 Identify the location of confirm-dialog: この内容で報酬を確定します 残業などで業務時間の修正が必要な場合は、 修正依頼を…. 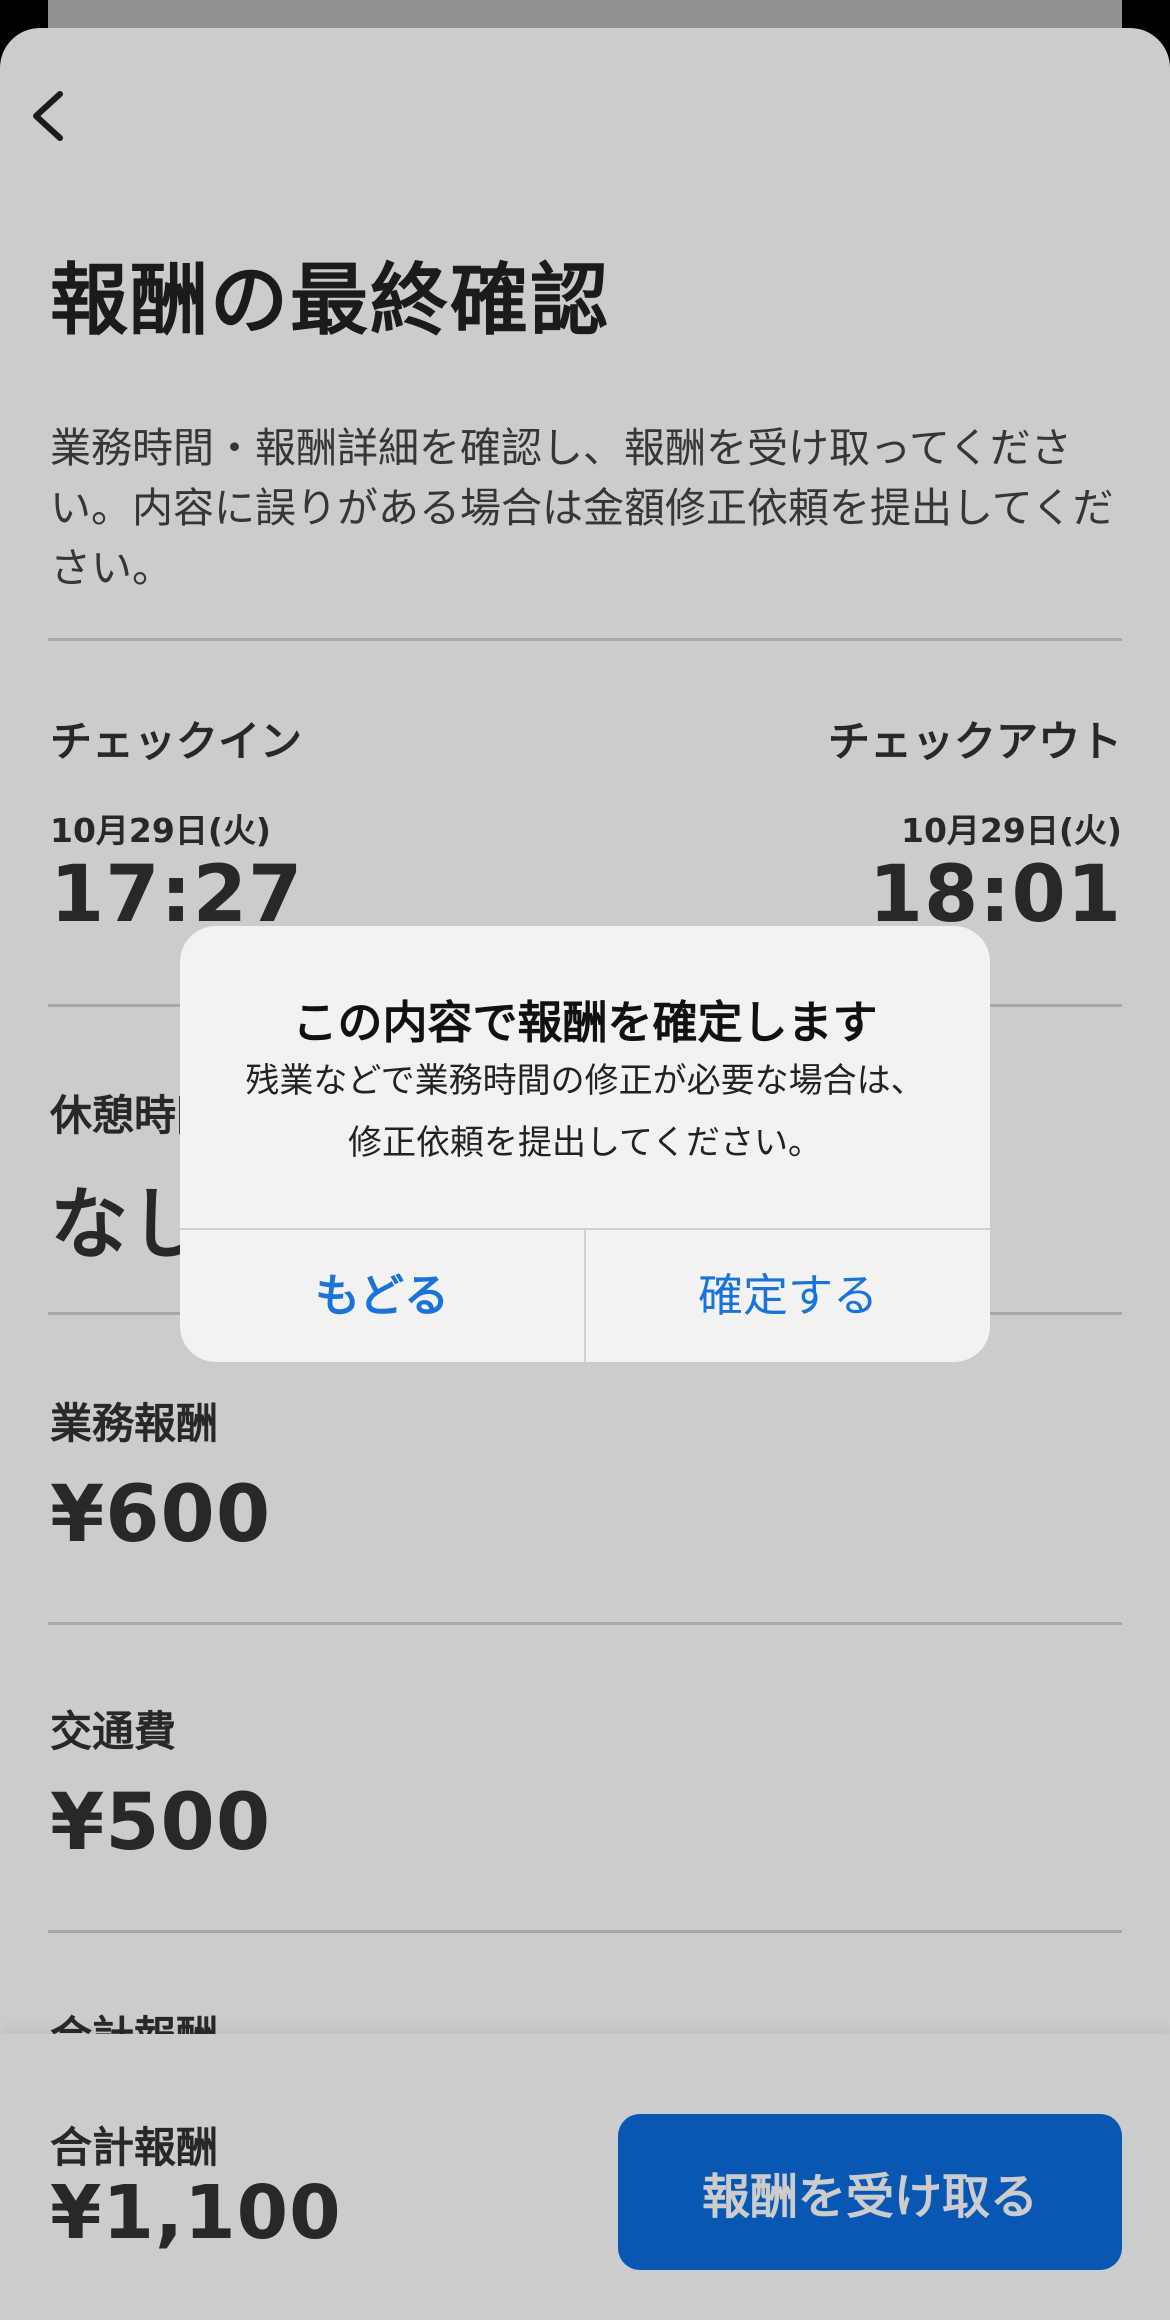
(585, 1144).